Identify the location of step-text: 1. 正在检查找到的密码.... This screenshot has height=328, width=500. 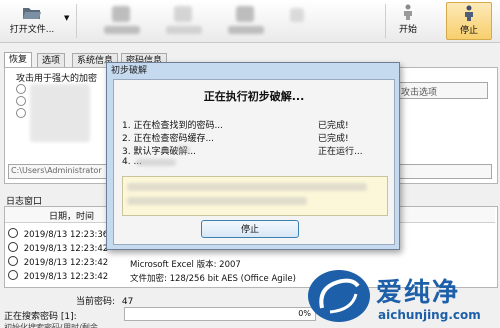
(173, 126).